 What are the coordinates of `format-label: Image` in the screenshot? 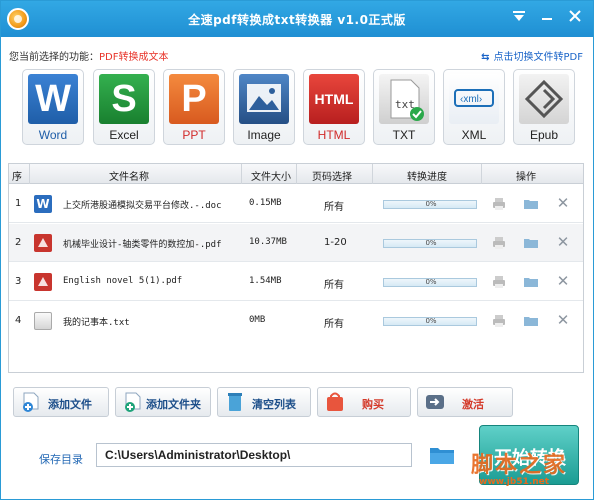 It's located at (264, 135).